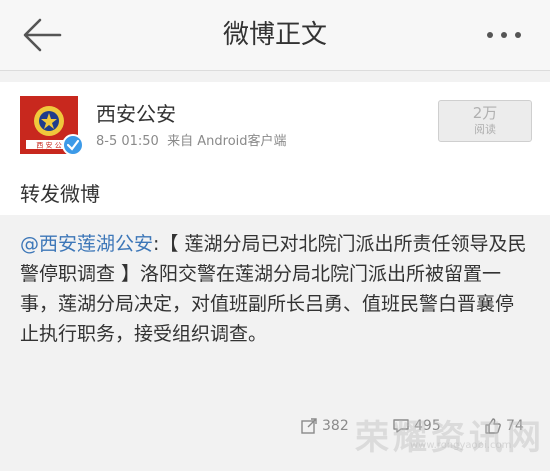 This screenshot has width=550, height=471. Describe the element at coordinates (309, 426) in the screenshot. I see `forward-icon` at that location.